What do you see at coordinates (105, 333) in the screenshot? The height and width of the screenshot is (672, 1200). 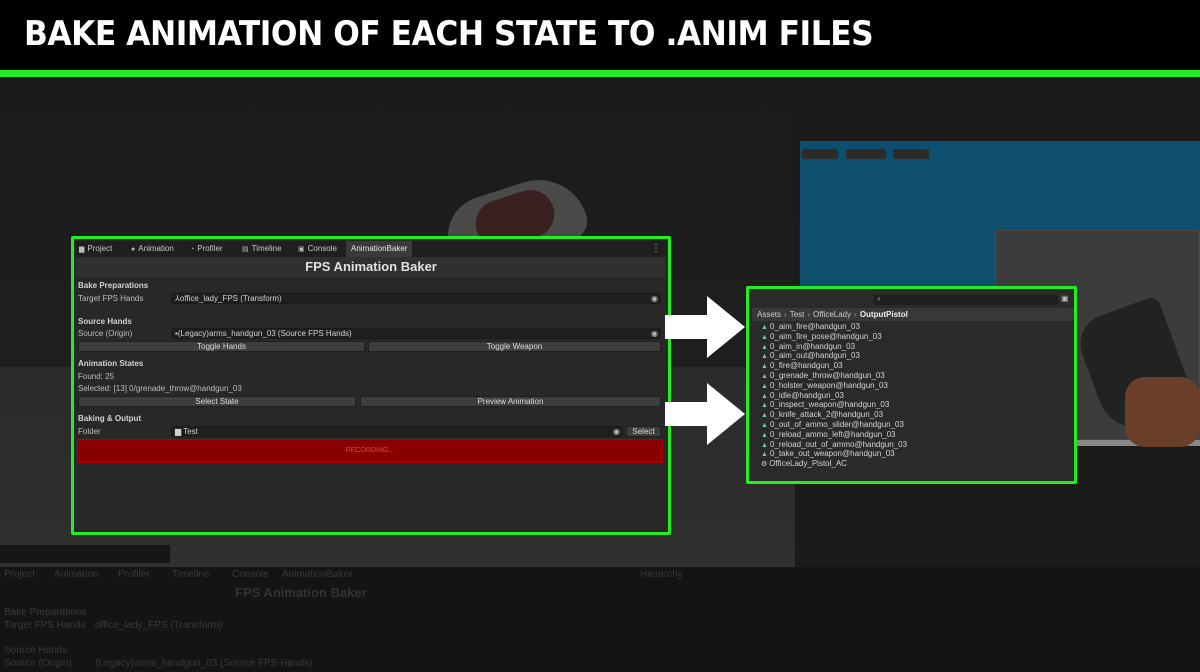 I see `source-origin-label: Source (Origin)` at bounding box center [105, 333].